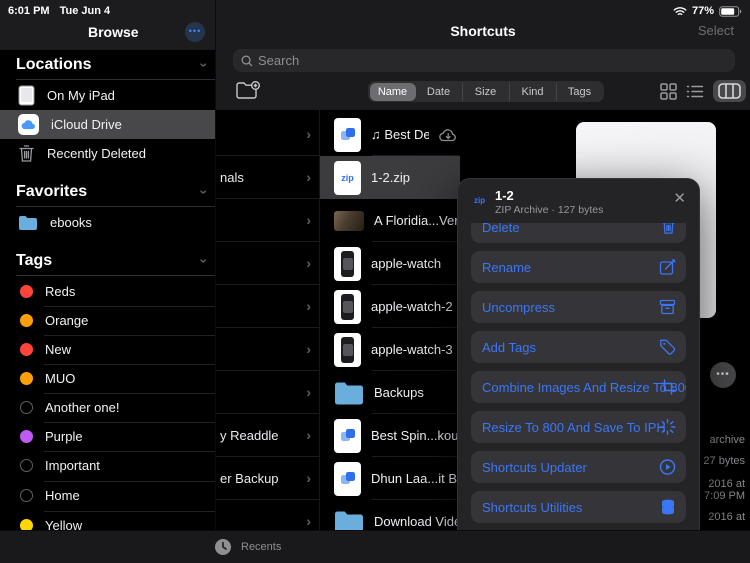 The height and width of the screenshot is (563, 750). Describe the element at coordinates (26, 95) in the screenshot. I see `ipad-icon` at that location.